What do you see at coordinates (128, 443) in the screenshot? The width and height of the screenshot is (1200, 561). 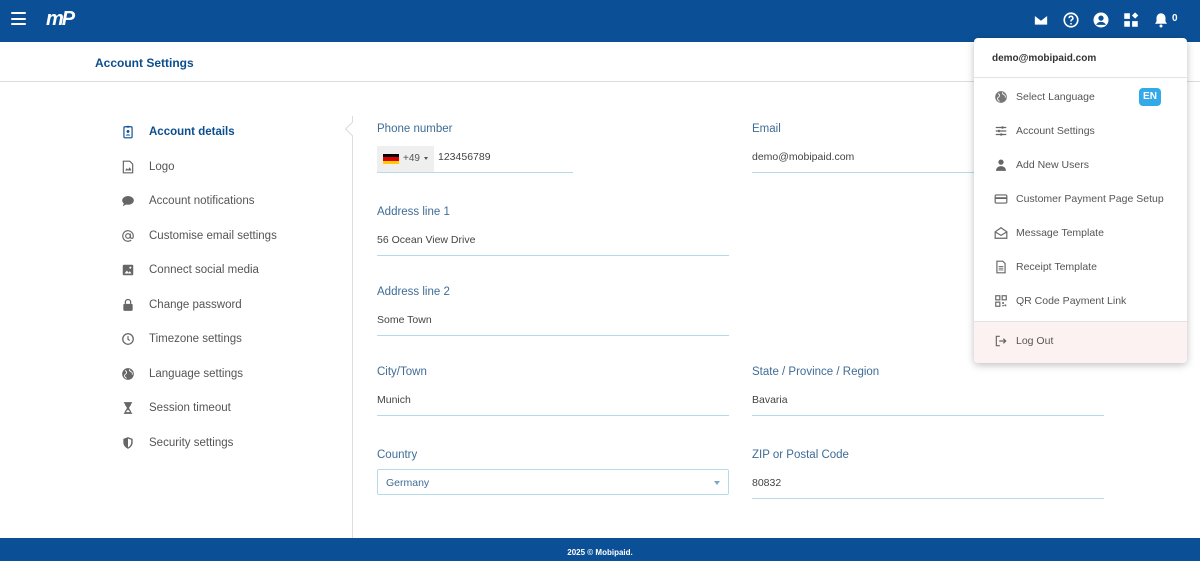 I see `shield-icon` at bounding box center [128, 443].